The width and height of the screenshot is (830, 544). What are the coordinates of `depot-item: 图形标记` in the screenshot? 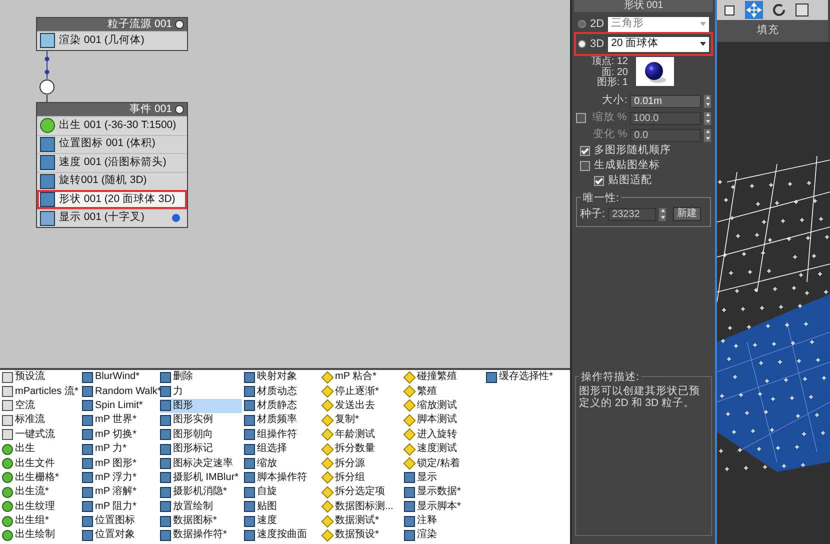 It's located at (201, 449).